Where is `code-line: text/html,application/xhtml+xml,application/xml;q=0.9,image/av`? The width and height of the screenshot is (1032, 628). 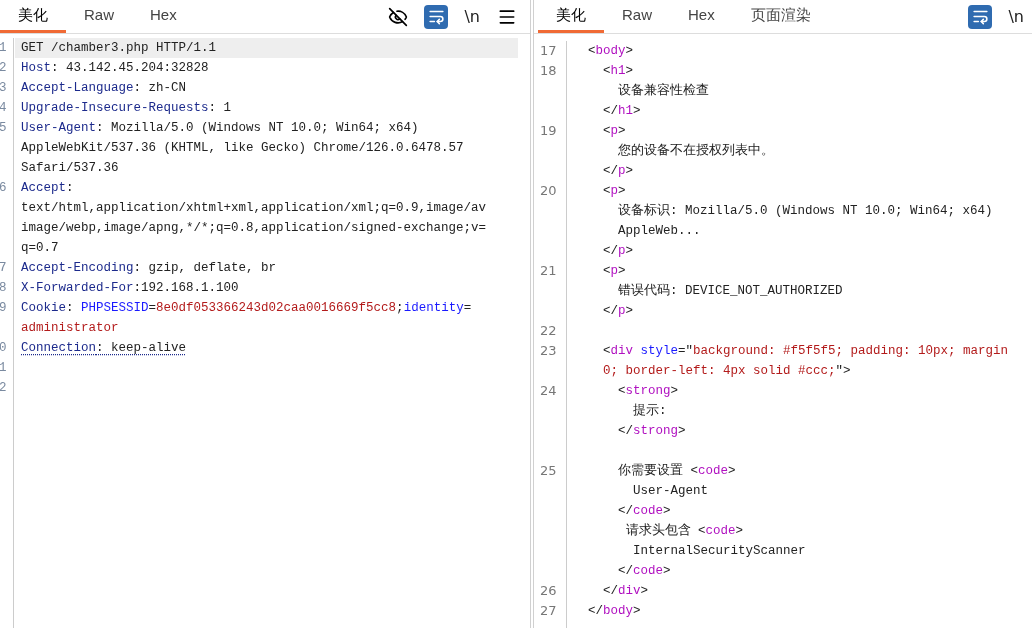 code-line: text/html,application/xhtml+xml,application/xml;q=0.9,image/av is located at coordinates (254, 208).